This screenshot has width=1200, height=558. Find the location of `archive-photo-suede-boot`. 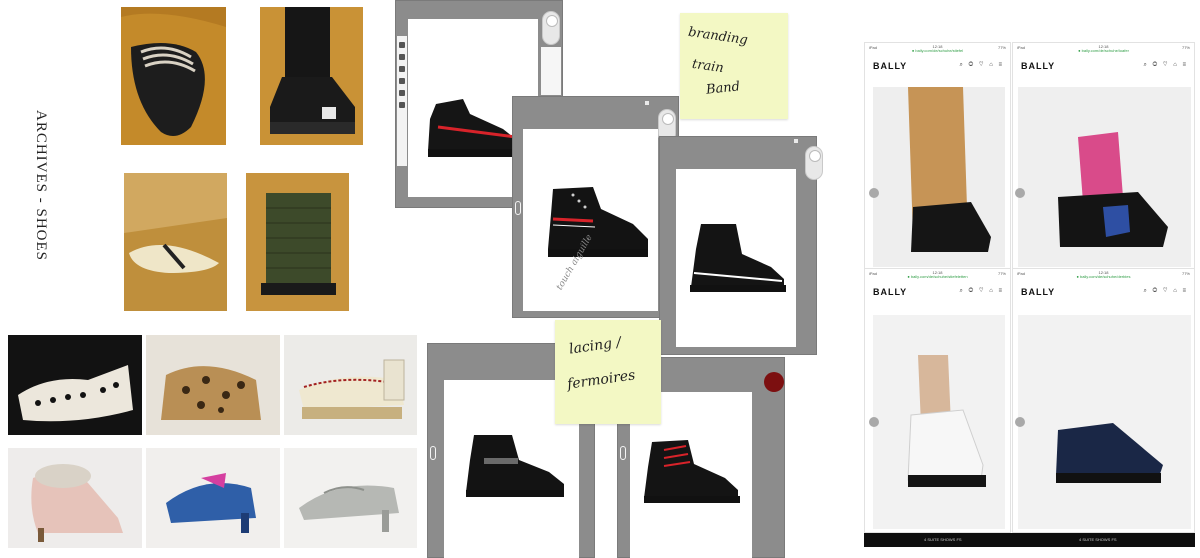

archive-photo-suede-boot is located at coordinates (311, 76).